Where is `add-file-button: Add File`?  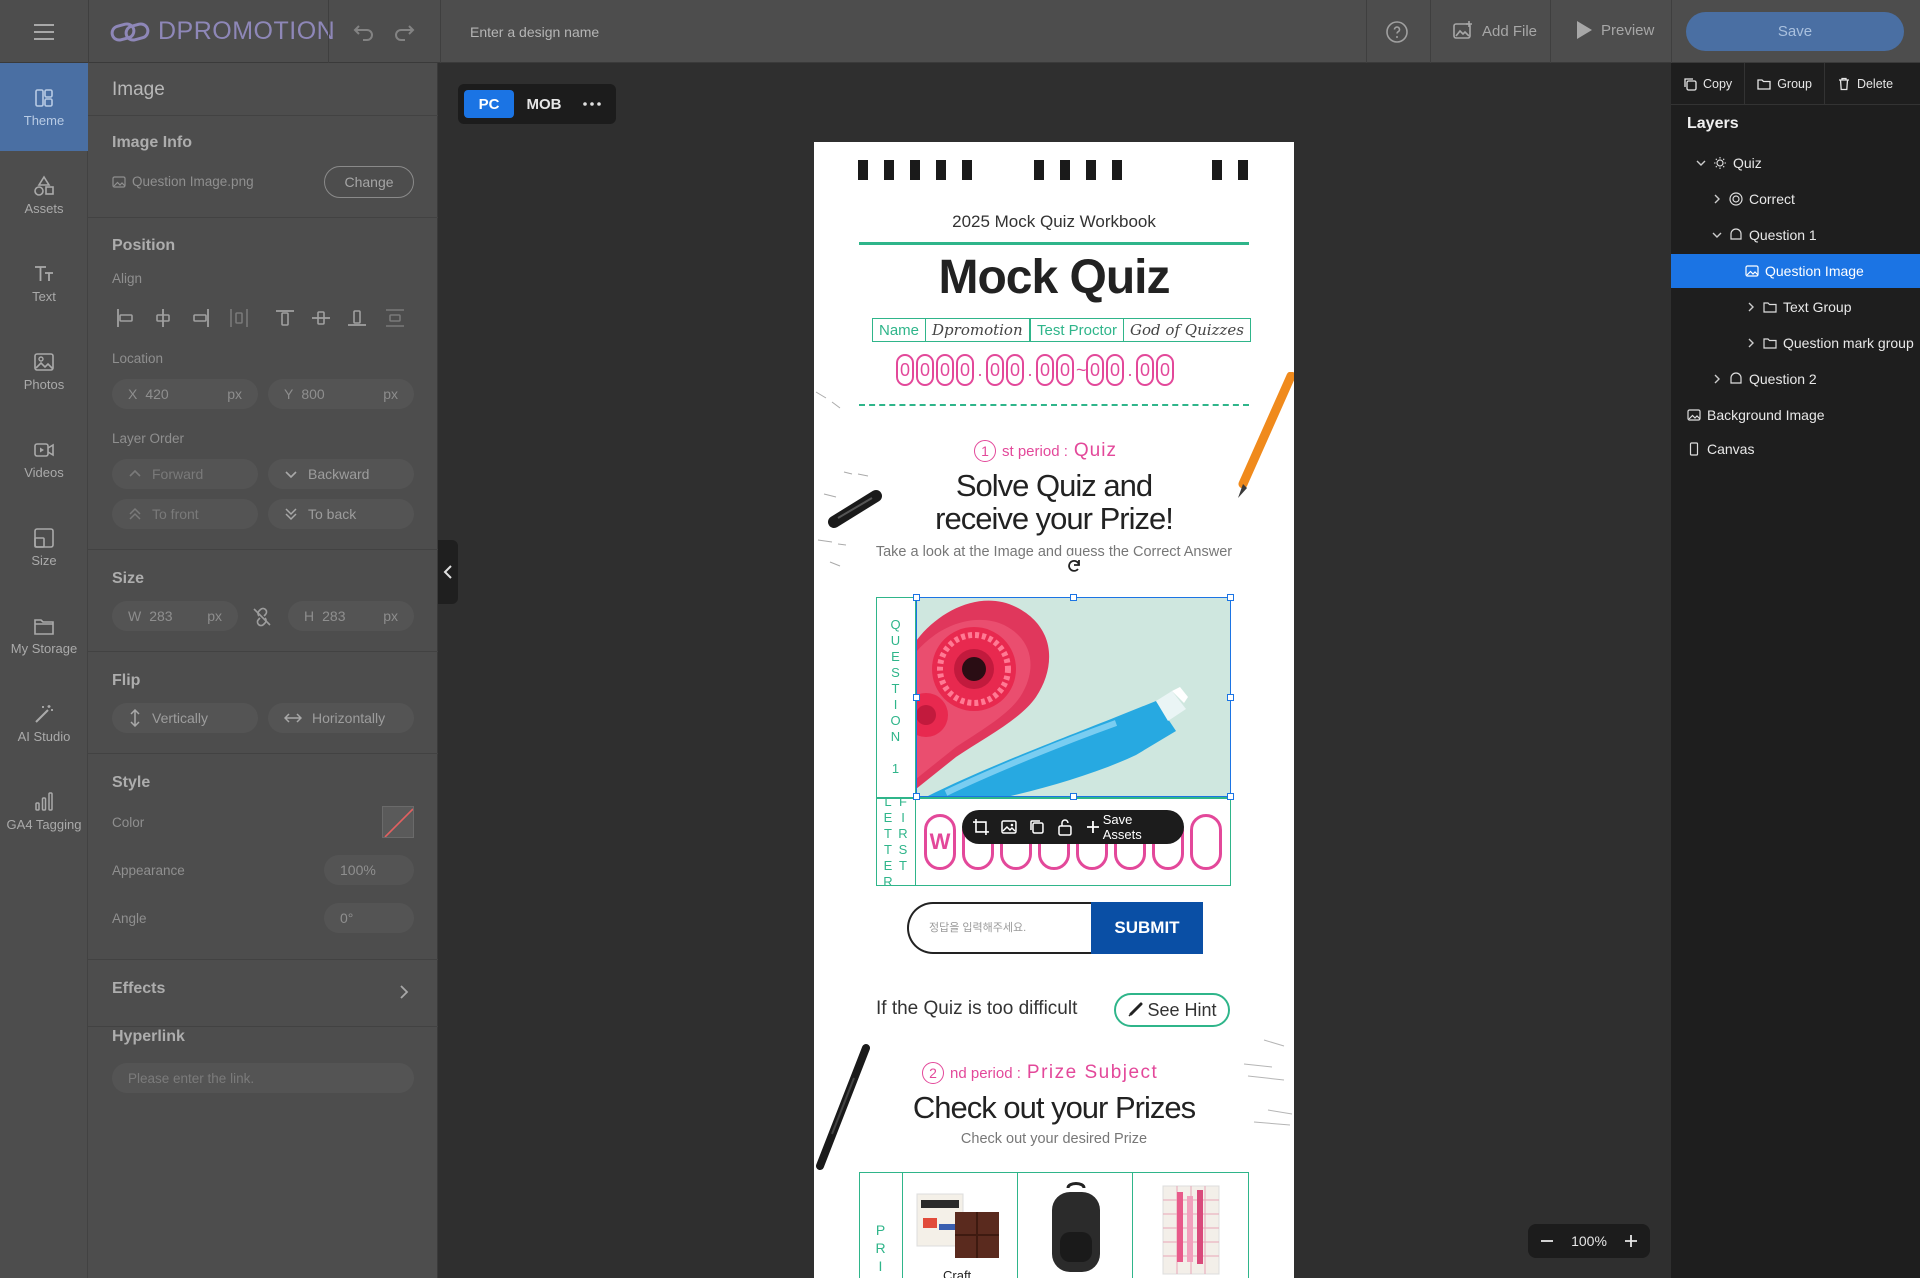 add-file-button: Add File is located at coordinates (1494, 31).